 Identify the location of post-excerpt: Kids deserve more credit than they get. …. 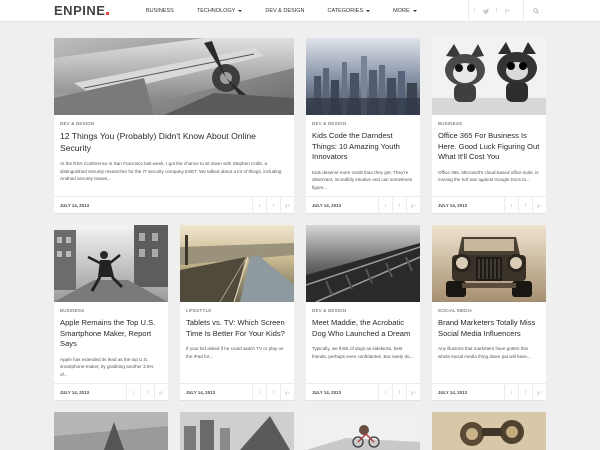
(362, 179).